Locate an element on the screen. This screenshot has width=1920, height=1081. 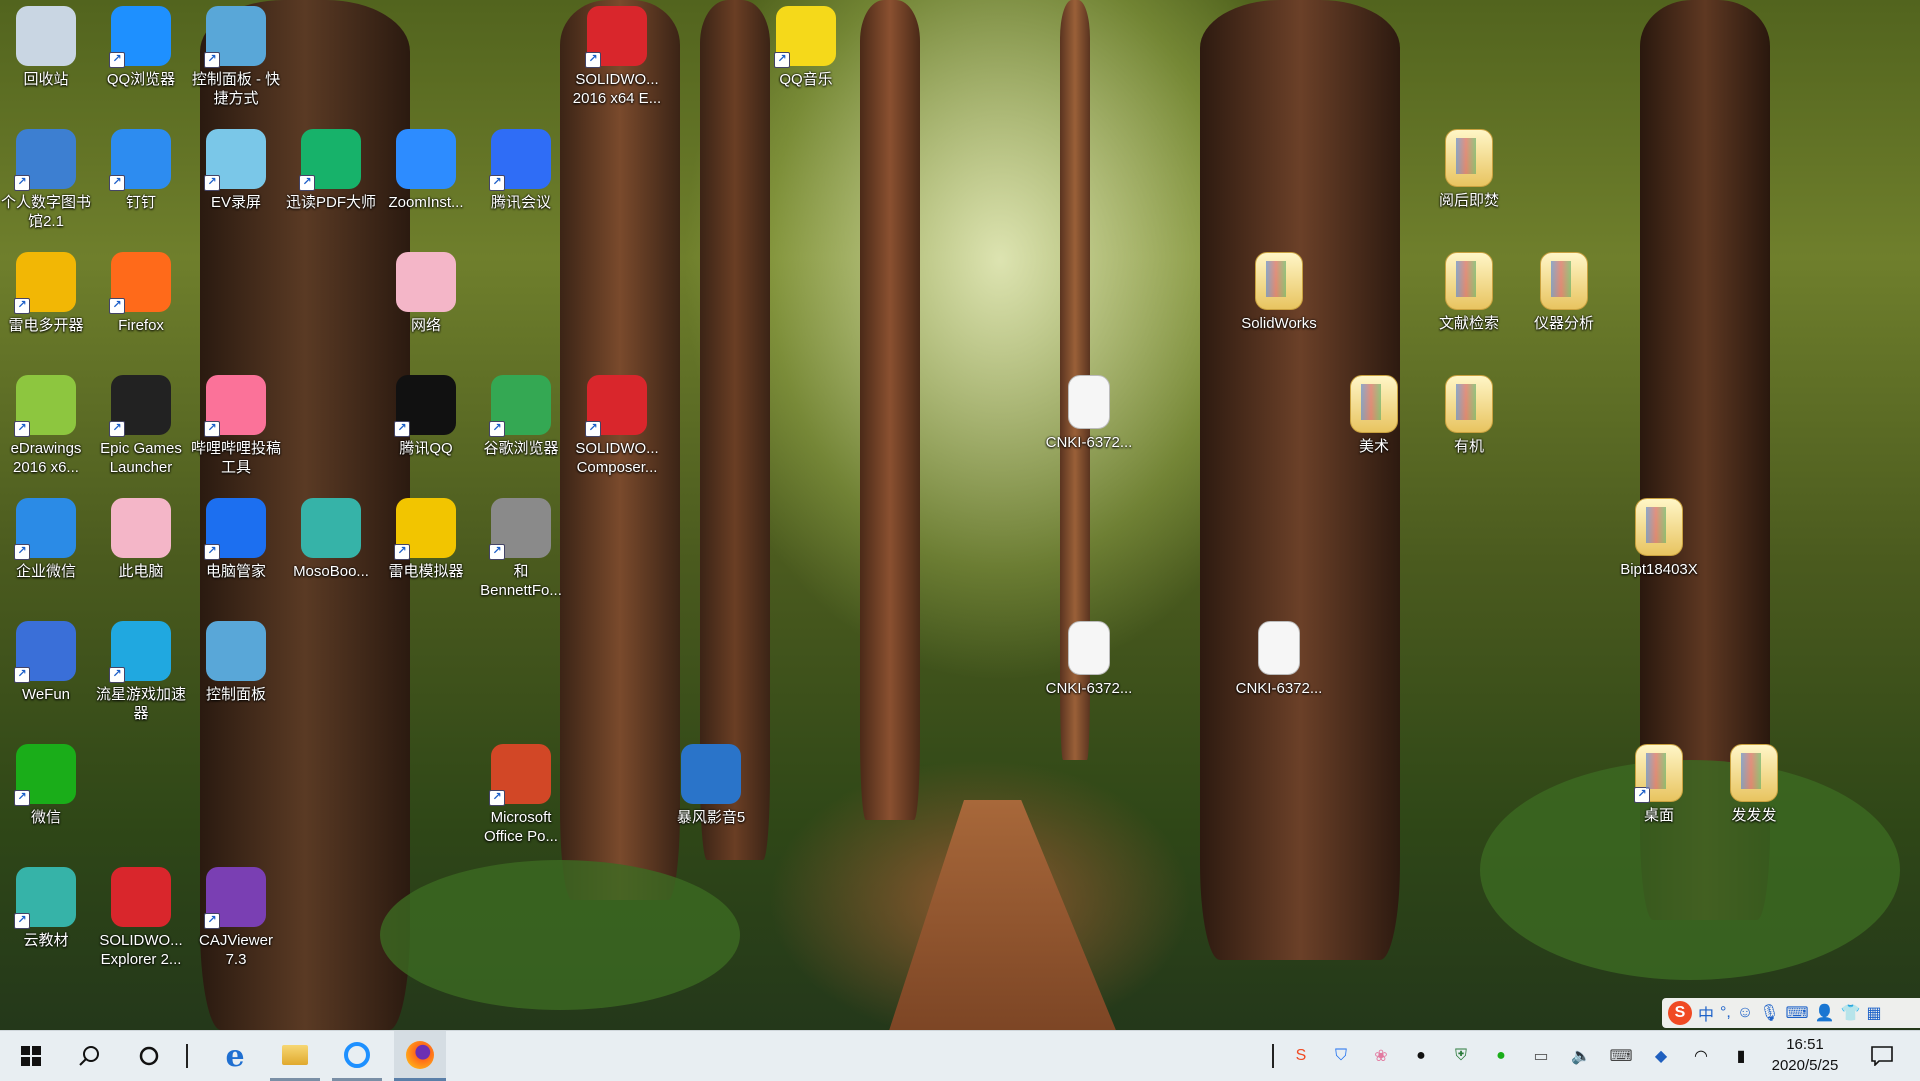
desktop-icon: Bipt18403X is located at coordinates (1659, 535).